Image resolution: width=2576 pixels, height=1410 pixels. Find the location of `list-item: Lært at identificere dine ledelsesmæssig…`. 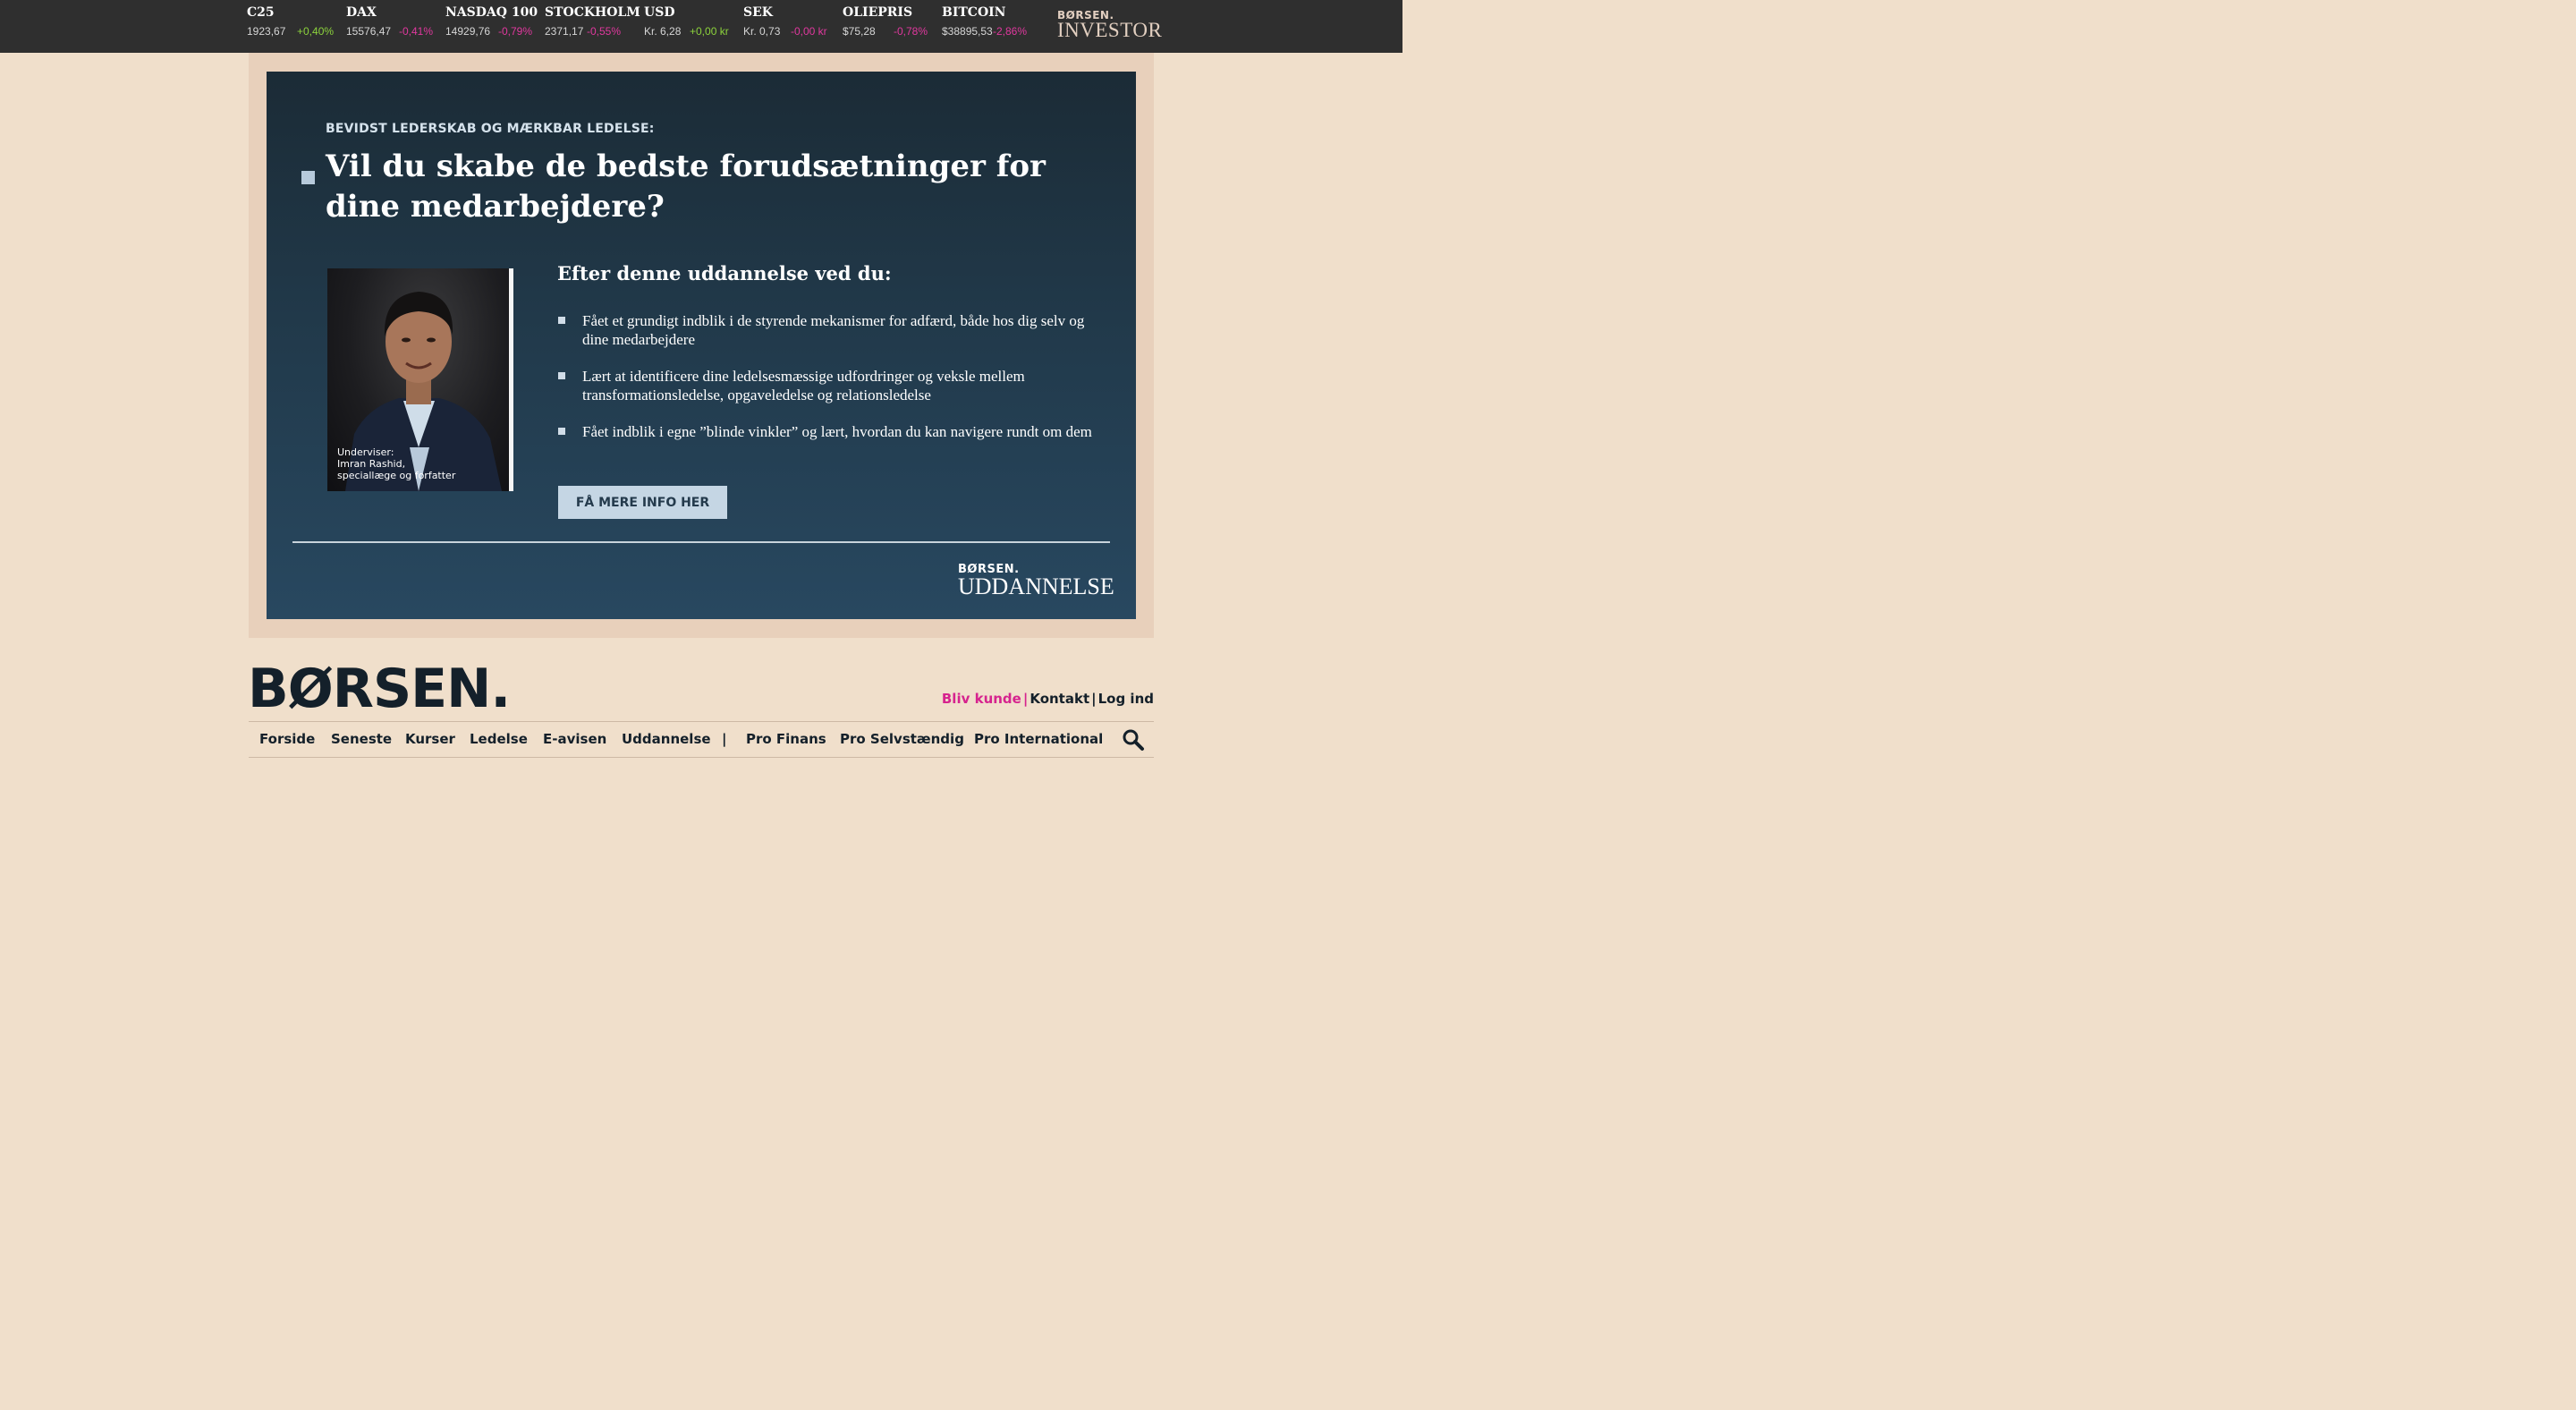

list-item: Lært at identificere dine ledelsesmæssig… is located at coordinates (826, 386).